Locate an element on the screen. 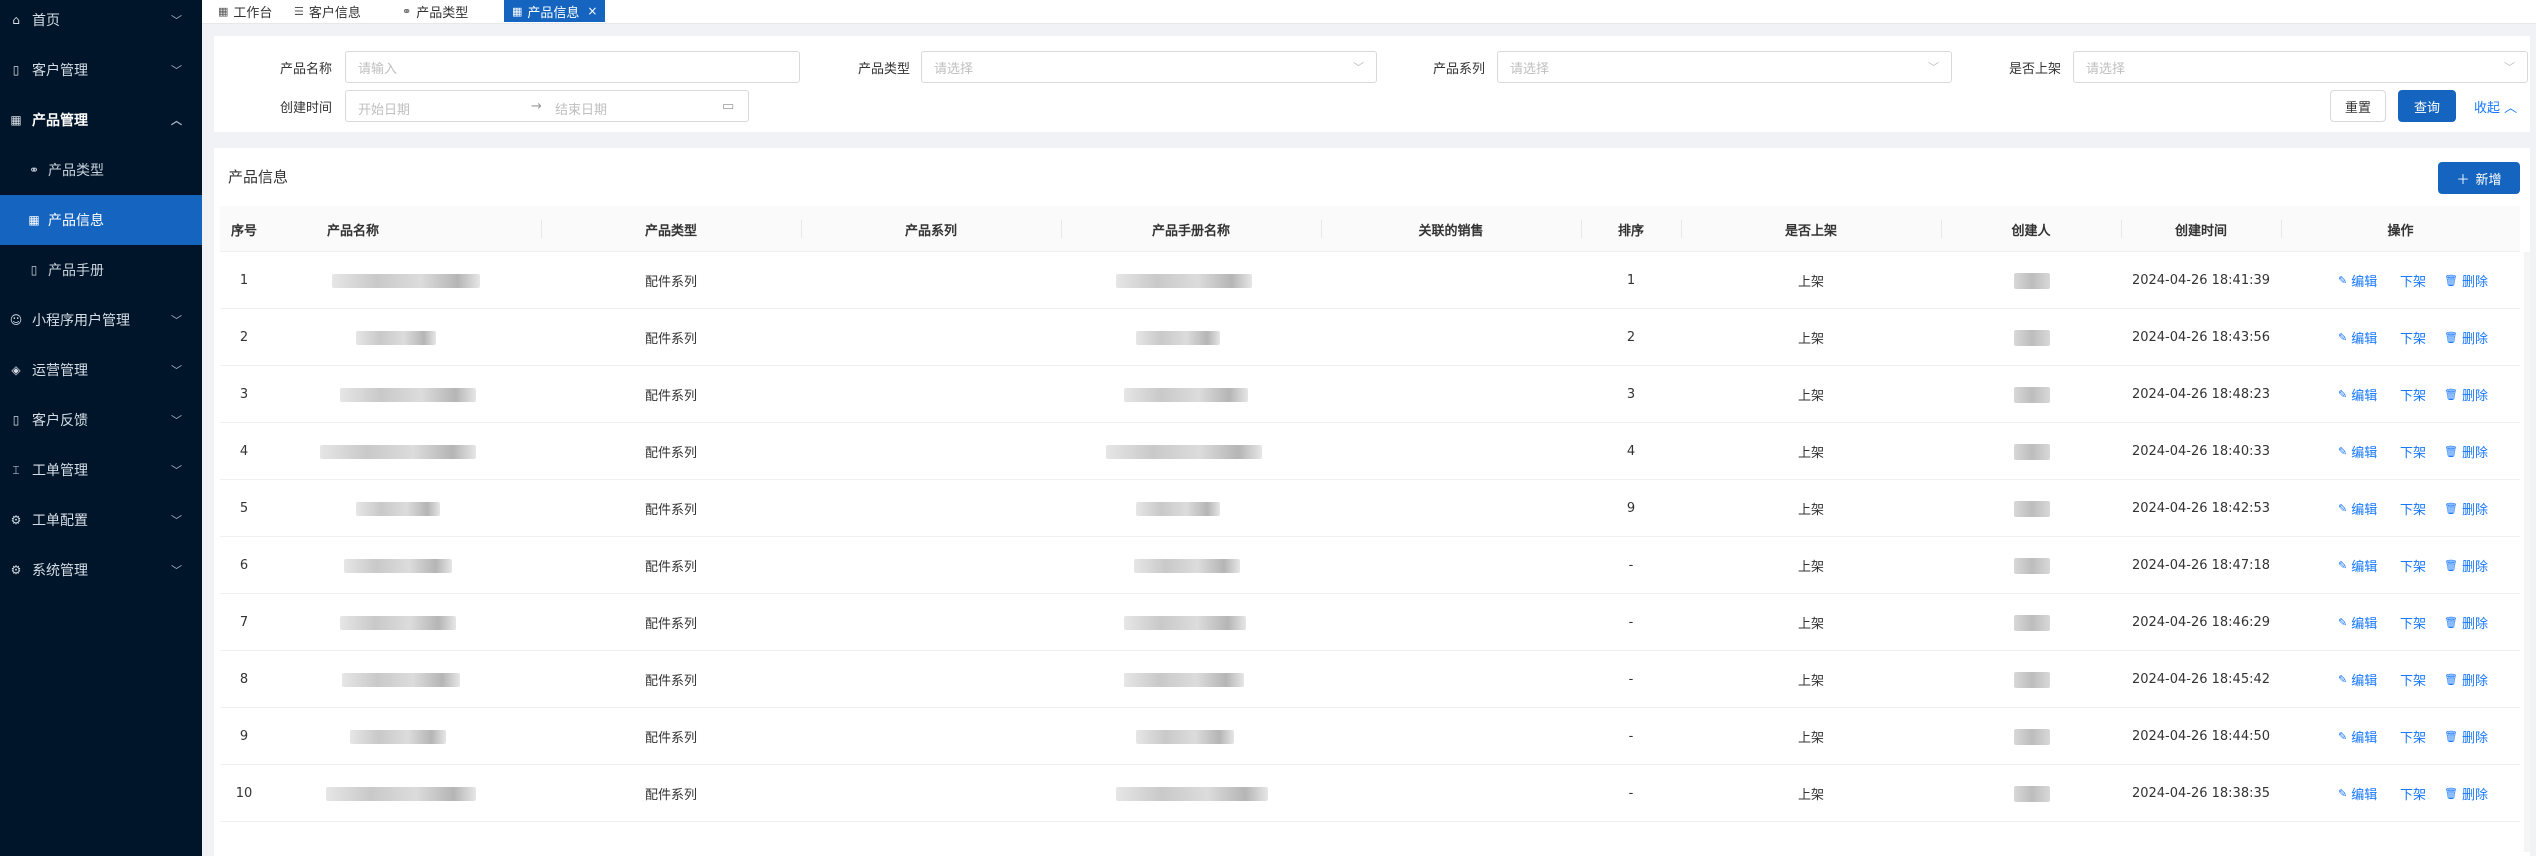 This screenshot has width=2536, height=856. tab-product-type: ⚭ 产品类型 is located at coordinates (435, 11).